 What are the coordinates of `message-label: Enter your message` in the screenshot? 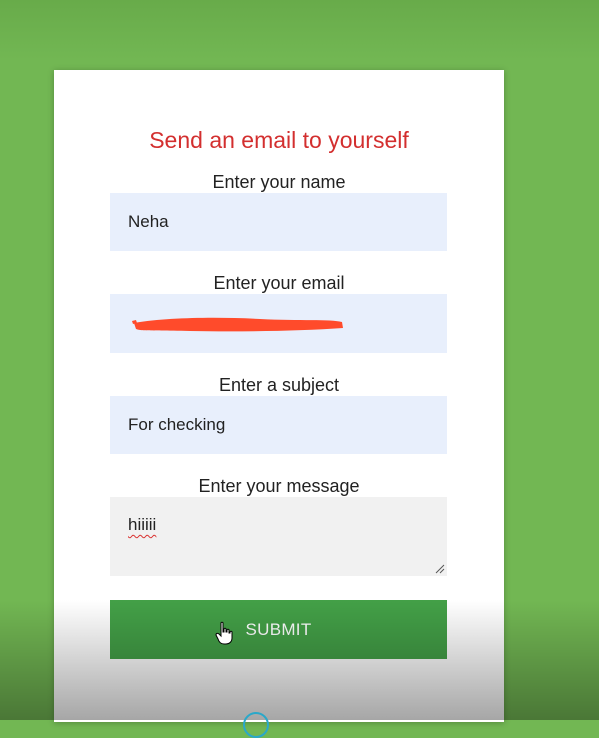 It's located at (279, 486).